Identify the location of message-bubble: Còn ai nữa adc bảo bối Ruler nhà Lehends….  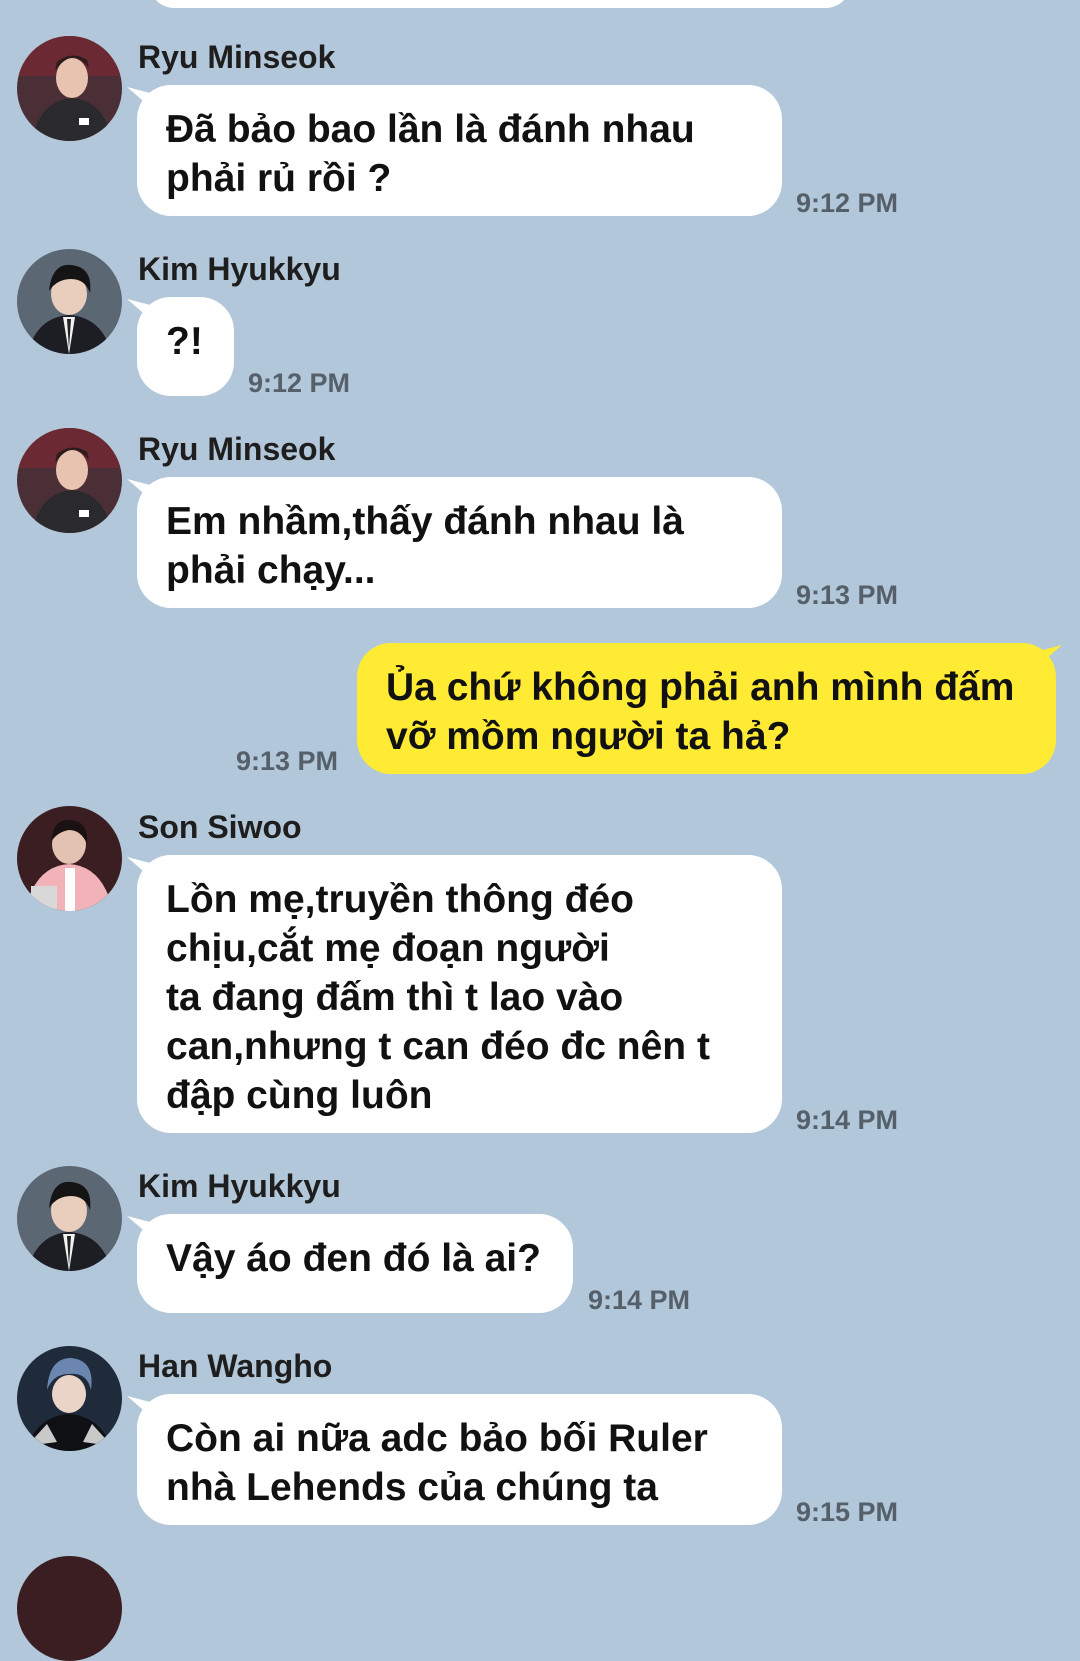
(459, 1459).